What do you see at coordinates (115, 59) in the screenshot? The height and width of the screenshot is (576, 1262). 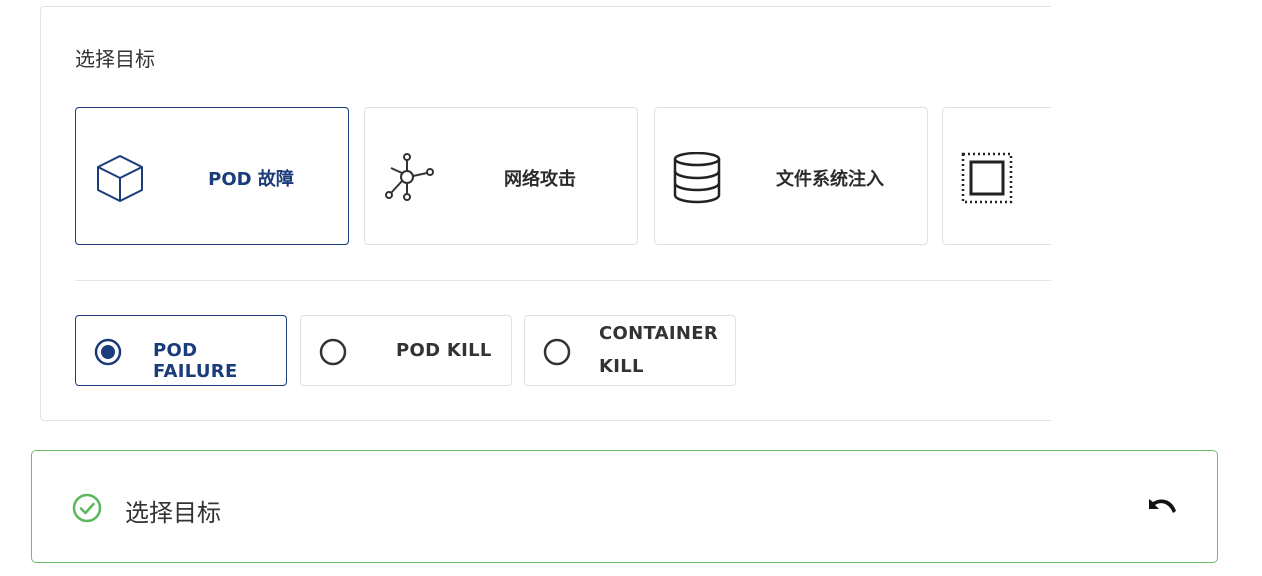 I see `panel-title: 选择目标` at bounding box center [115, 59].